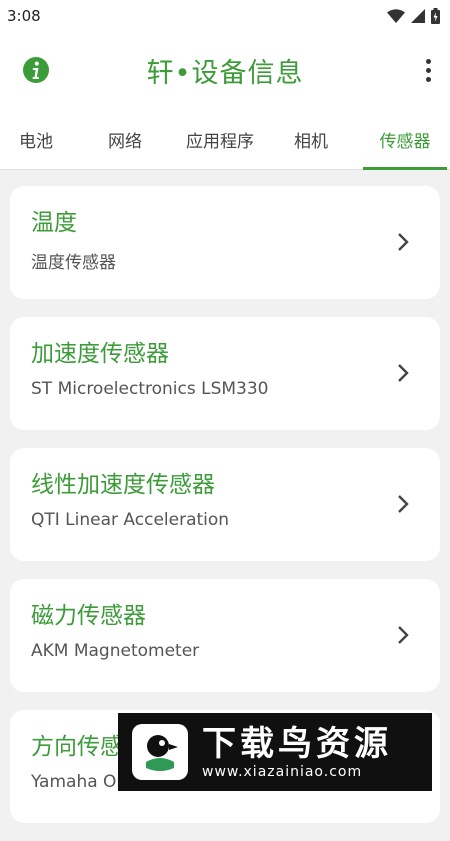 This screenshot has width=450, height=841. What do you see at coordinates (54, 223) in the screenshot?
I see `sensor-title: 温度` at bounding box center [54, 223].